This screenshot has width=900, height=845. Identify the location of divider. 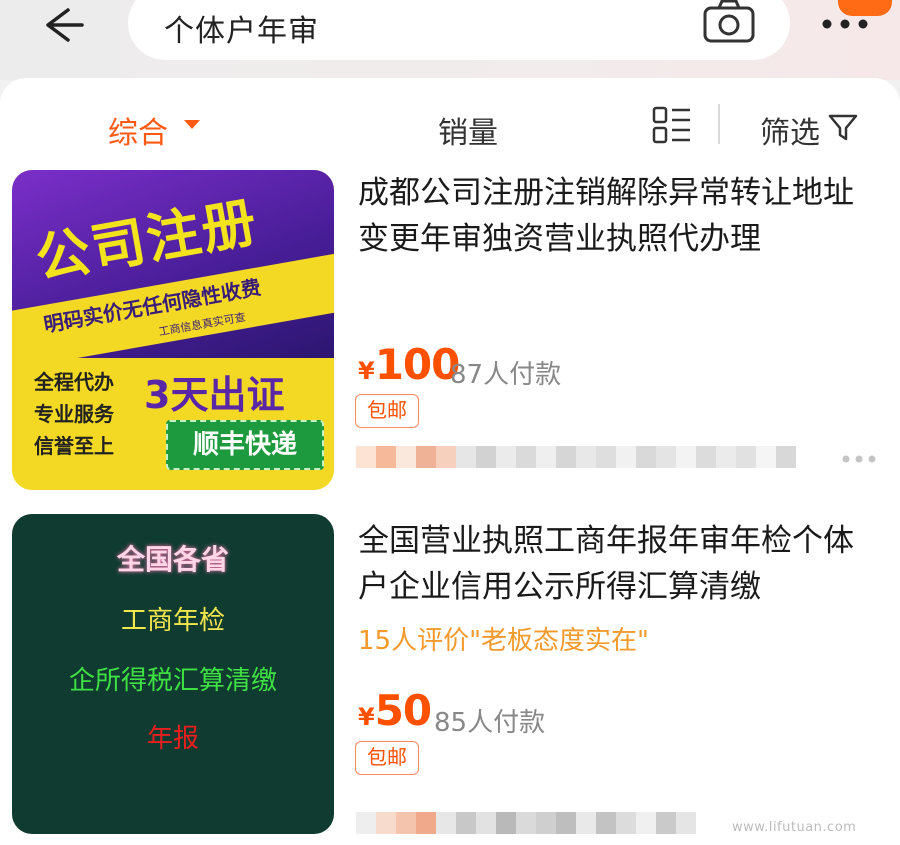
(719, 124).